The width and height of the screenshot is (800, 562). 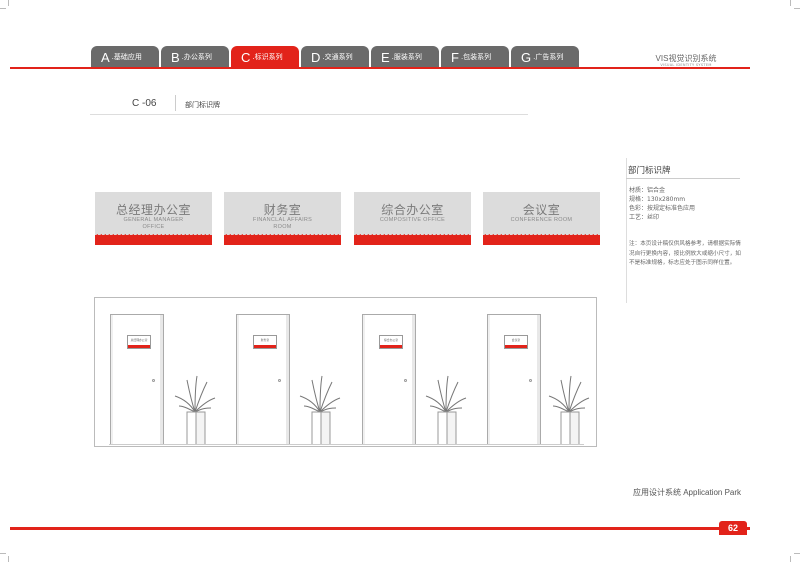 What do you see at coordinates (380, 68) in the screenshot?
I see `header-rule` at bounding box center [380, 68].